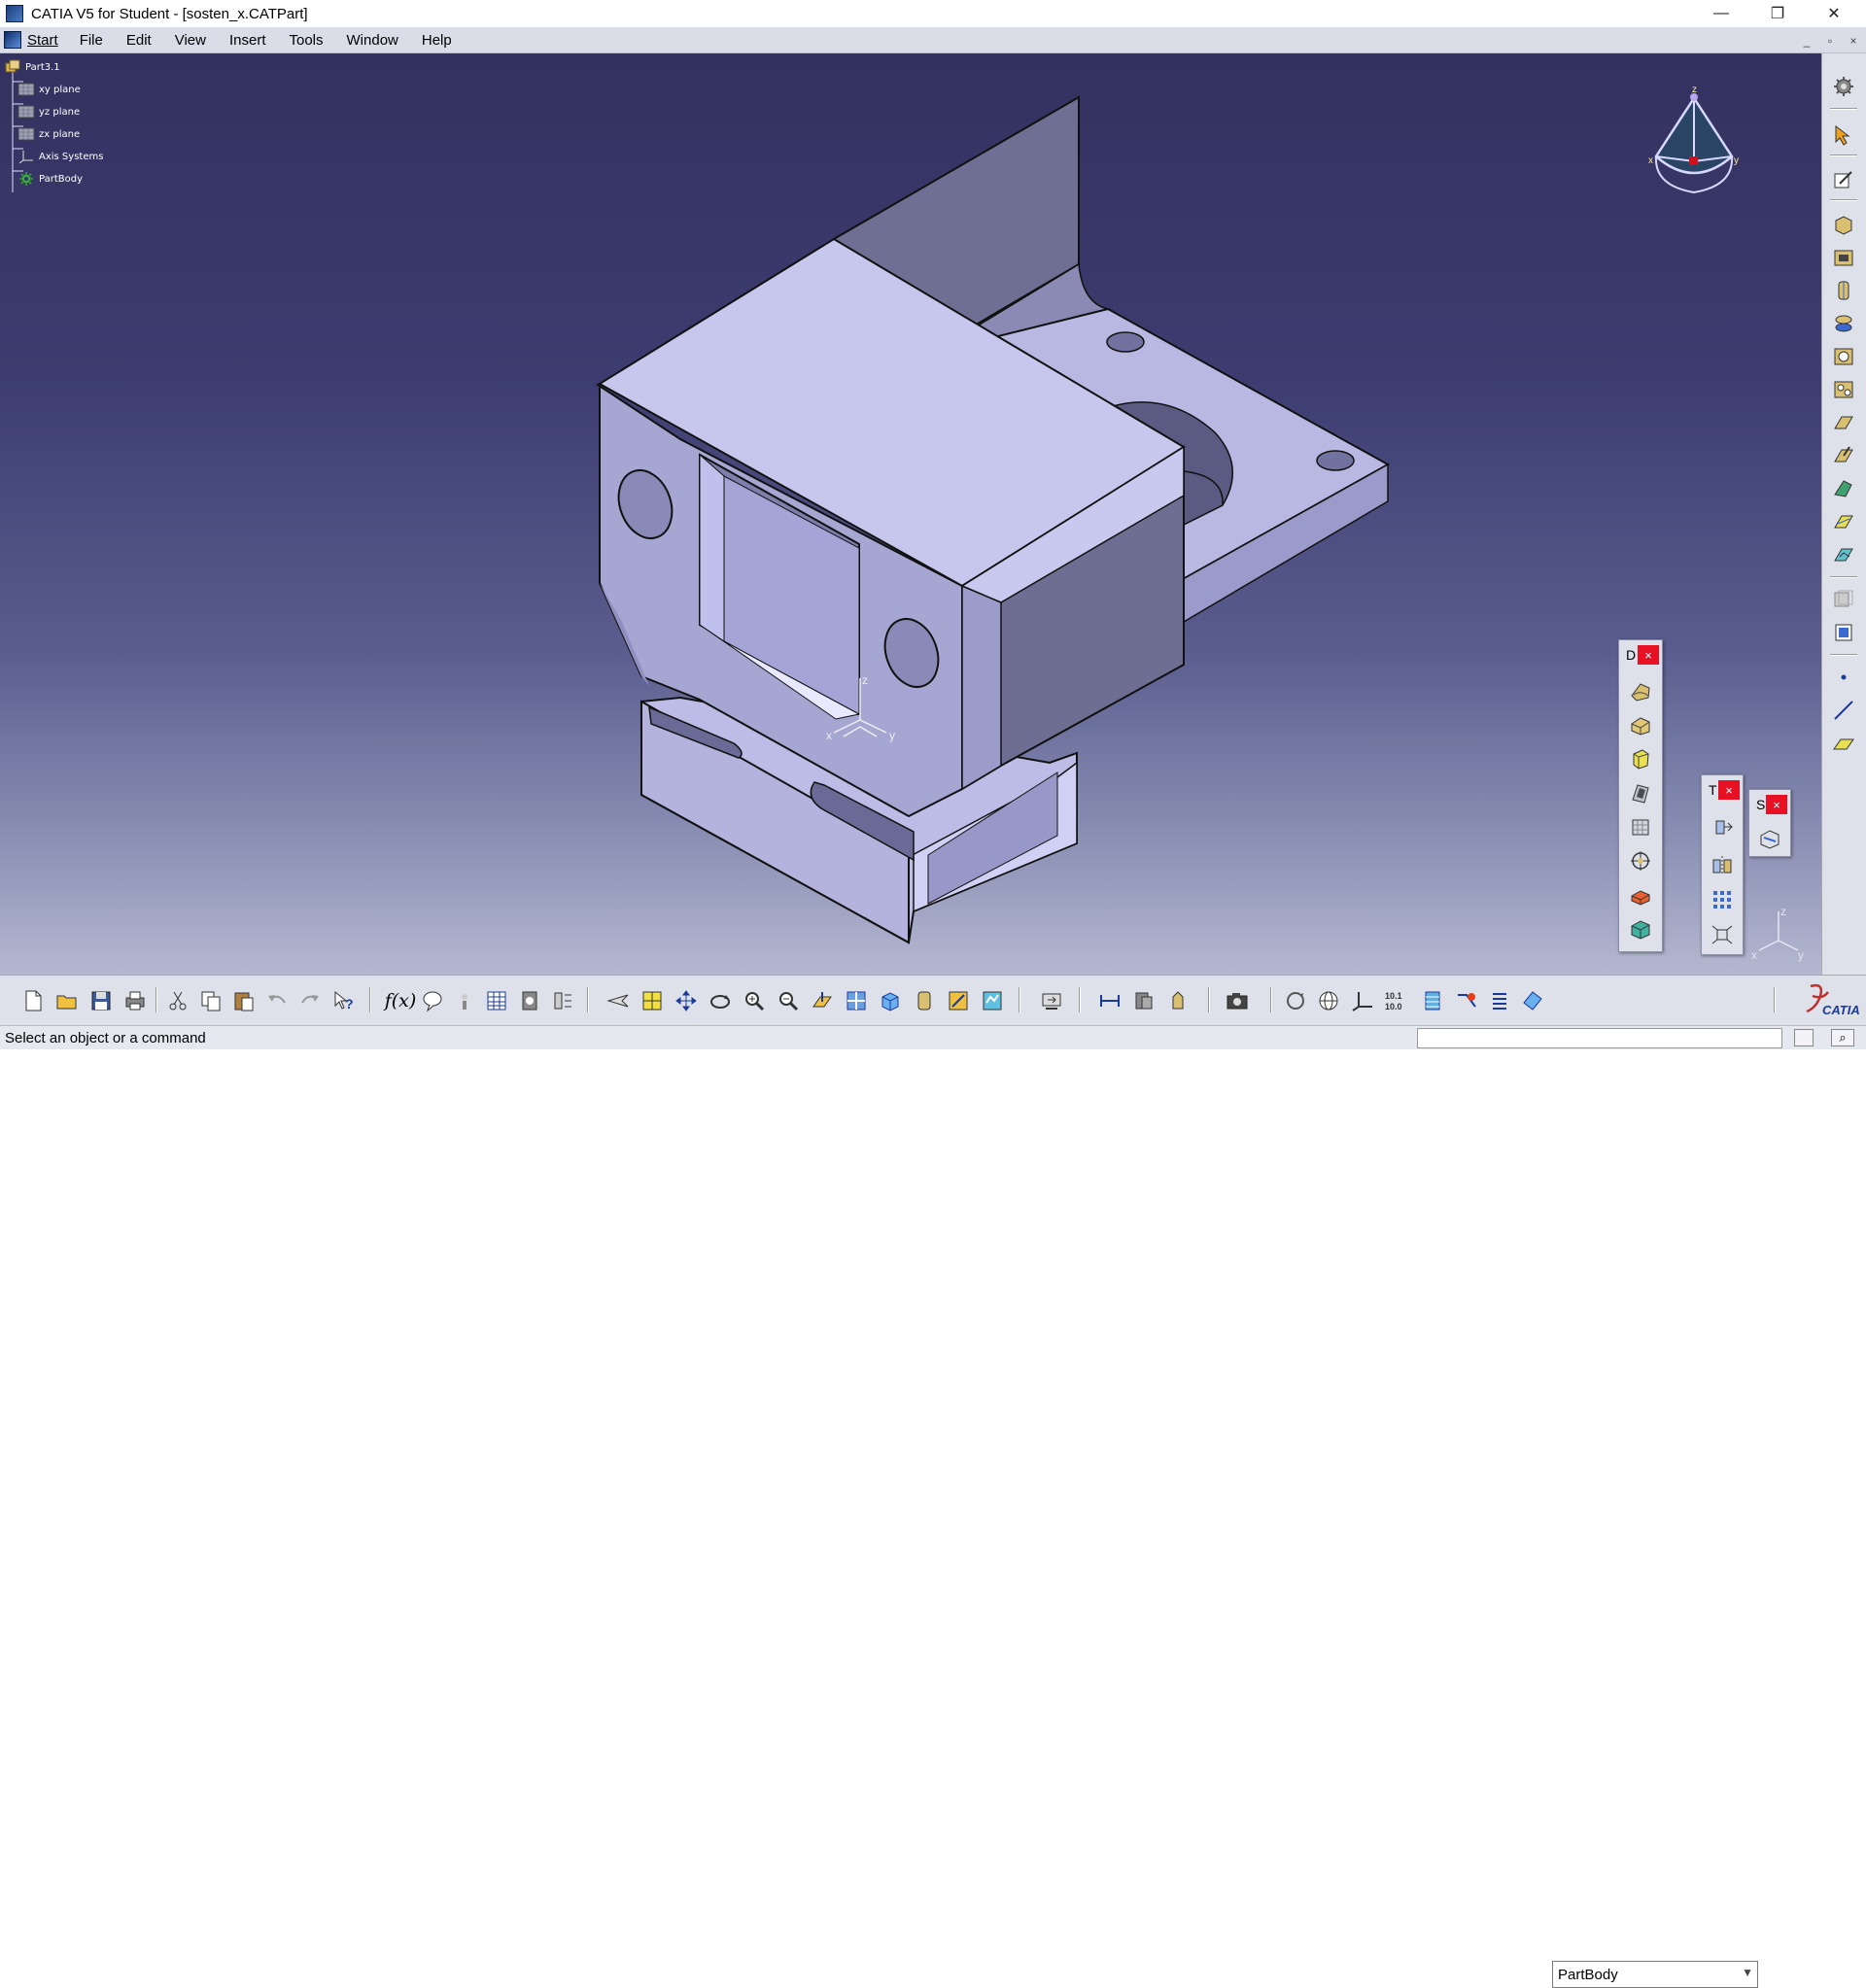 The image size is (1866, 1988). What do you see at coordinates (1769, 838) in the screenshot?
I see `split-icon` at bounding box center [1769, 838].